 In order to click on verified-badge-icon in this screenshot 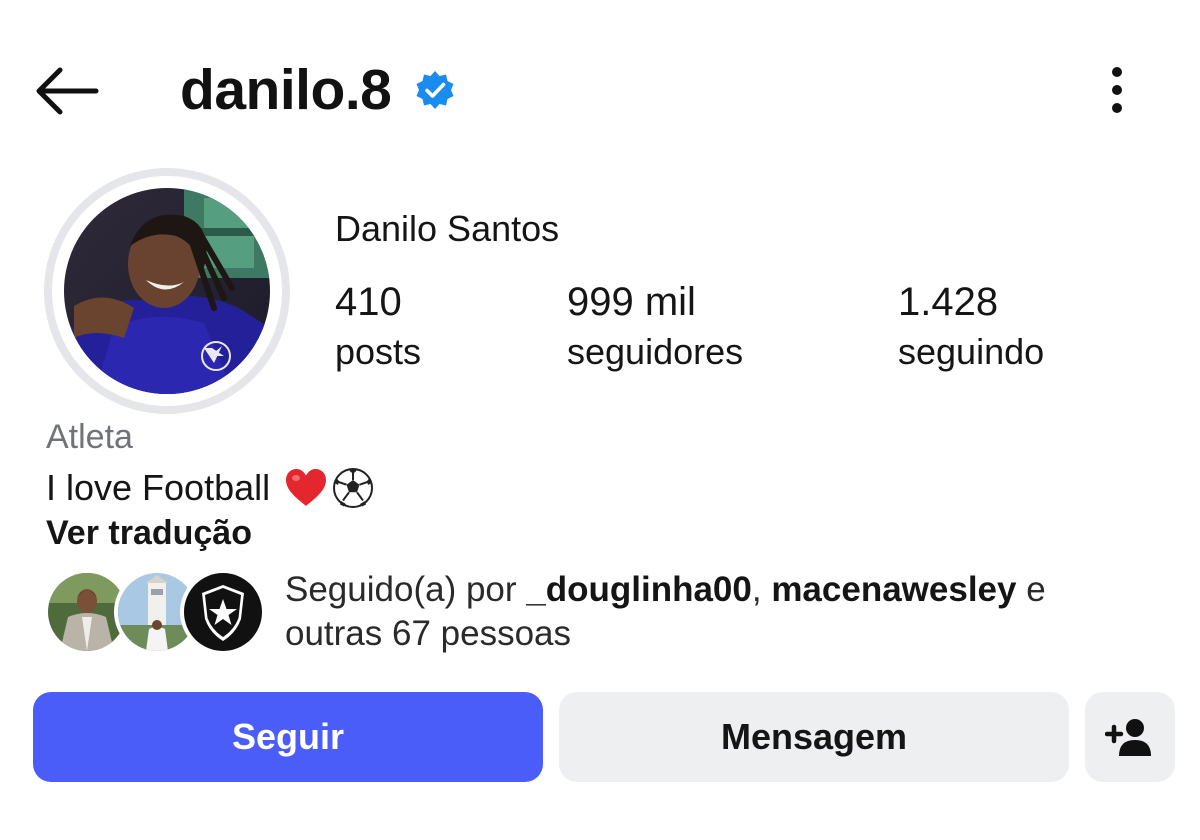, I will do `click(435, 90)`.